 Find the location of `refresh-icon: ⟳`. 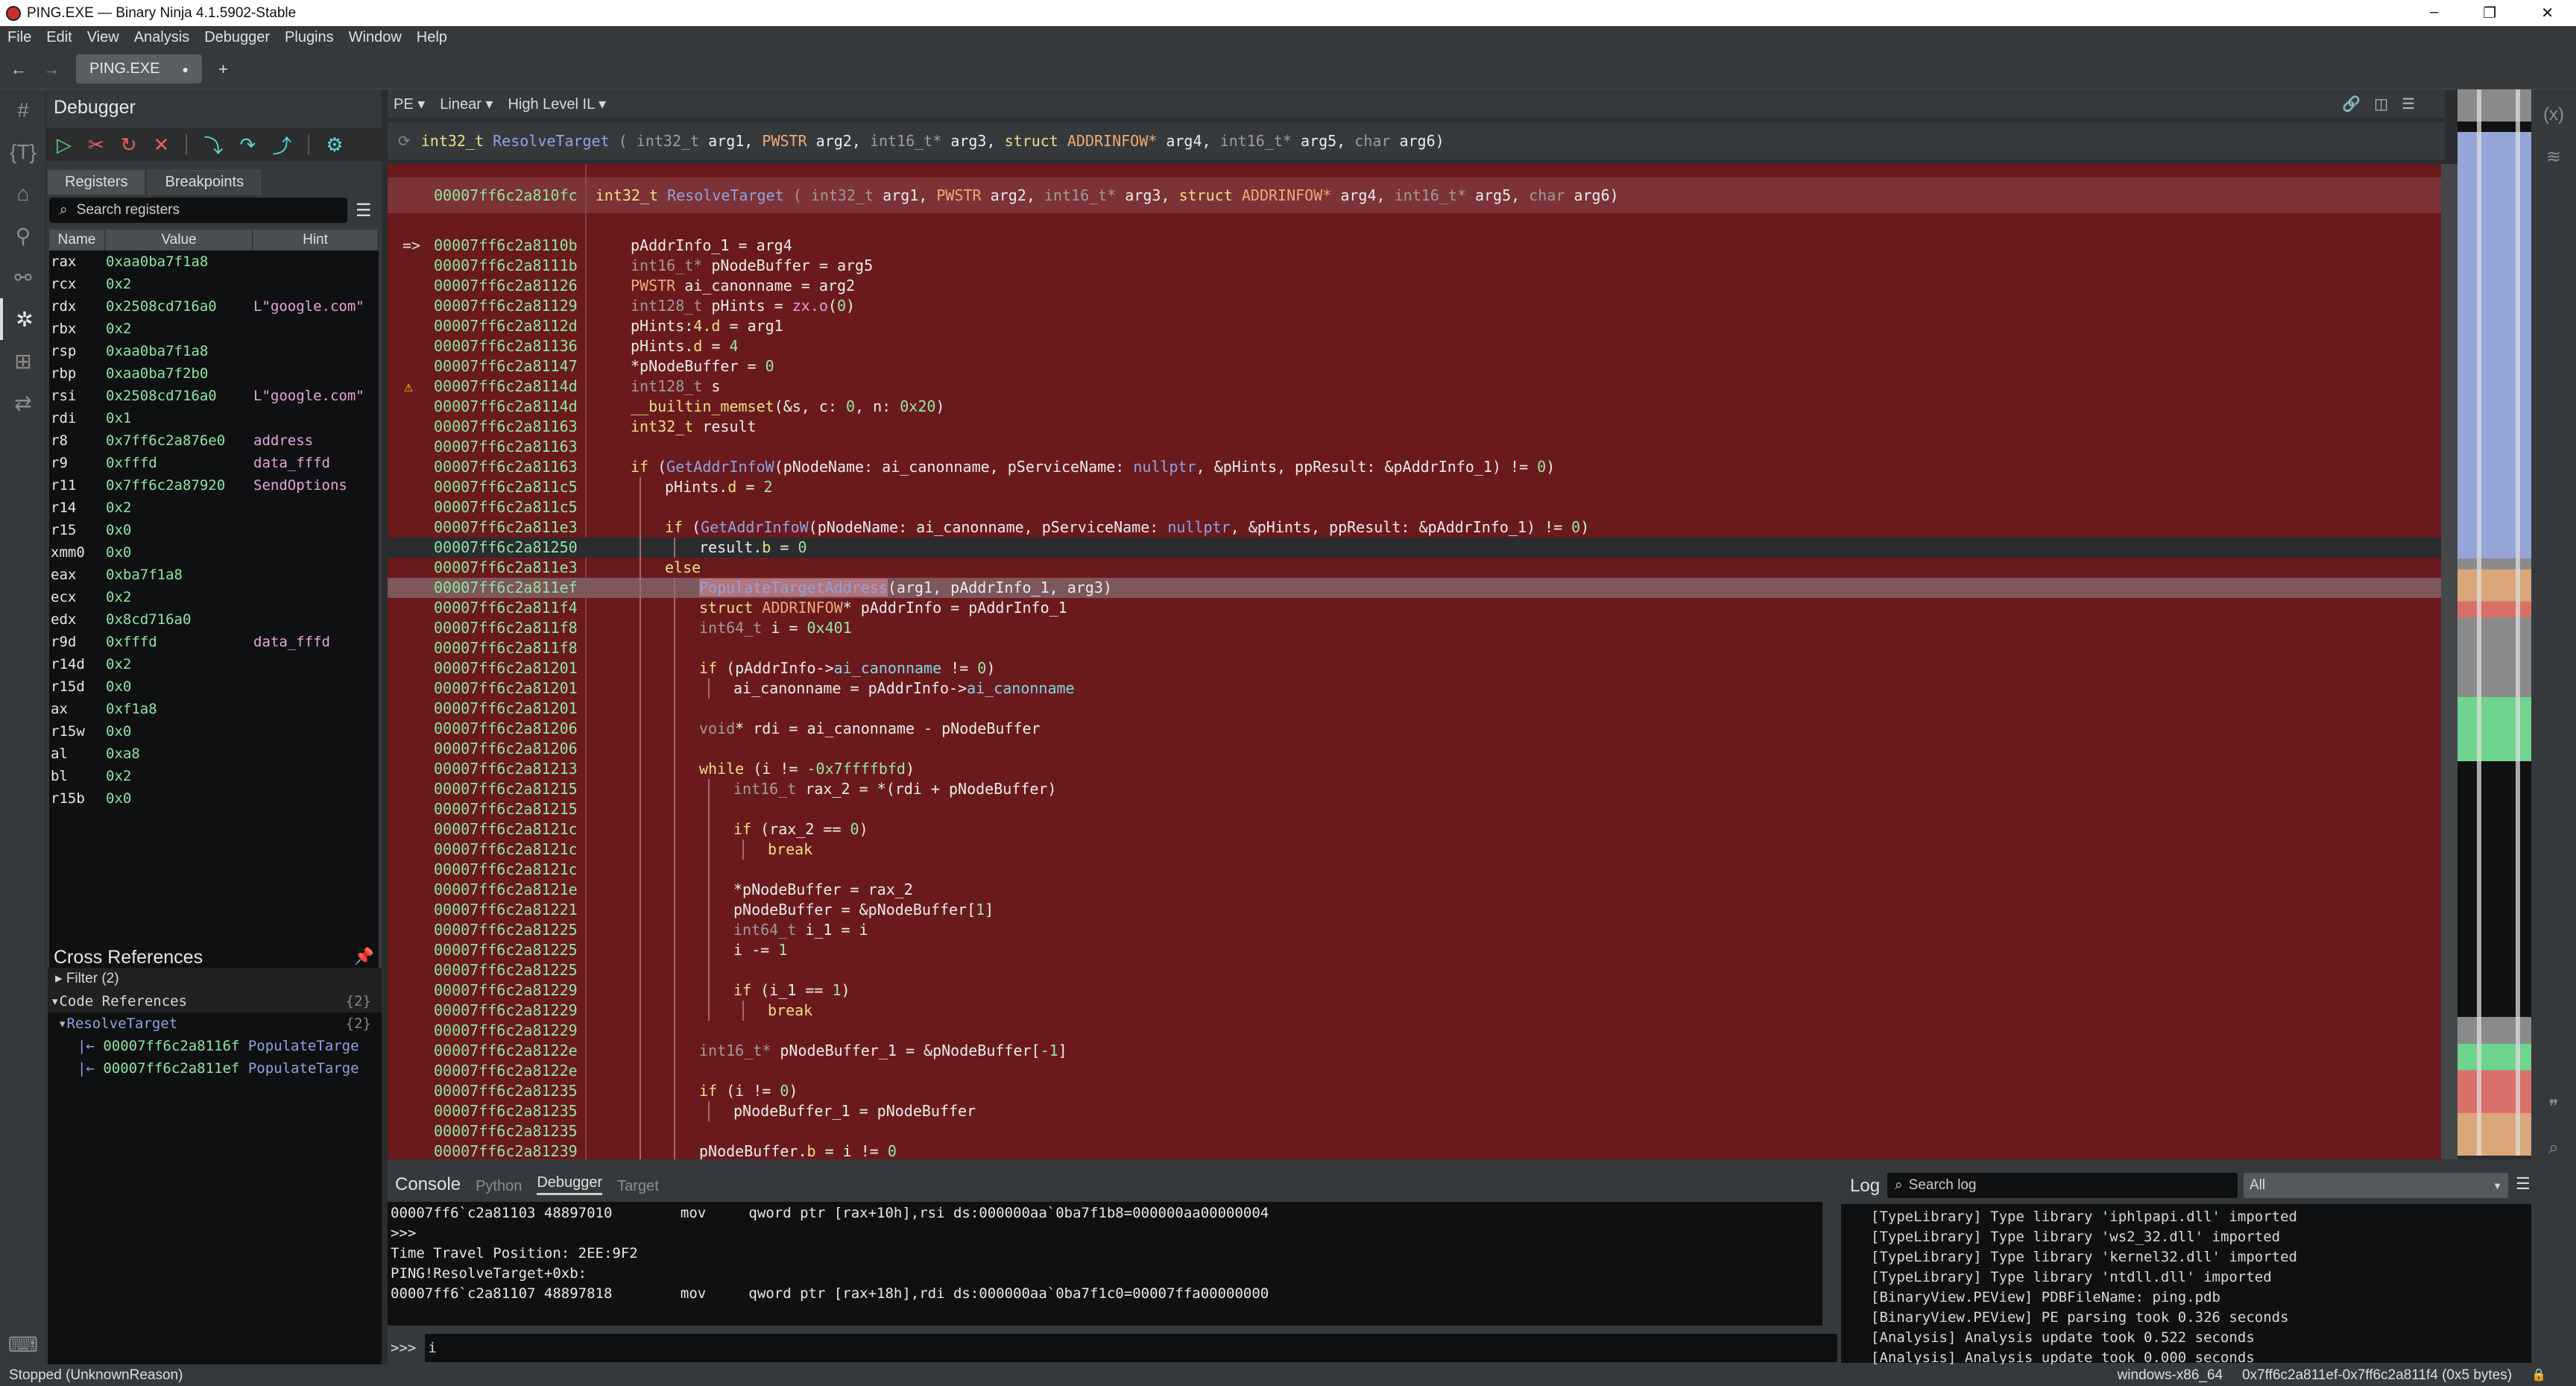

refresh-icon: ⟳ is located at coordinates (404, 141).